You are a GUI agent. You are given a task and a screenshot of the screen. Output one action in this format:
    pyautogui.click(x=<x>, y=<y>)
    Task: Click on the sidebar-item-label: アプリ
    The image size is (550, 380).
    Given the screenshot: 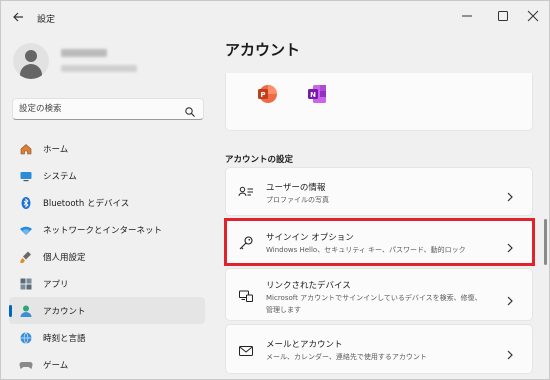 What is the action you would take?
    pyautogui.click(x=56, y=285)
    